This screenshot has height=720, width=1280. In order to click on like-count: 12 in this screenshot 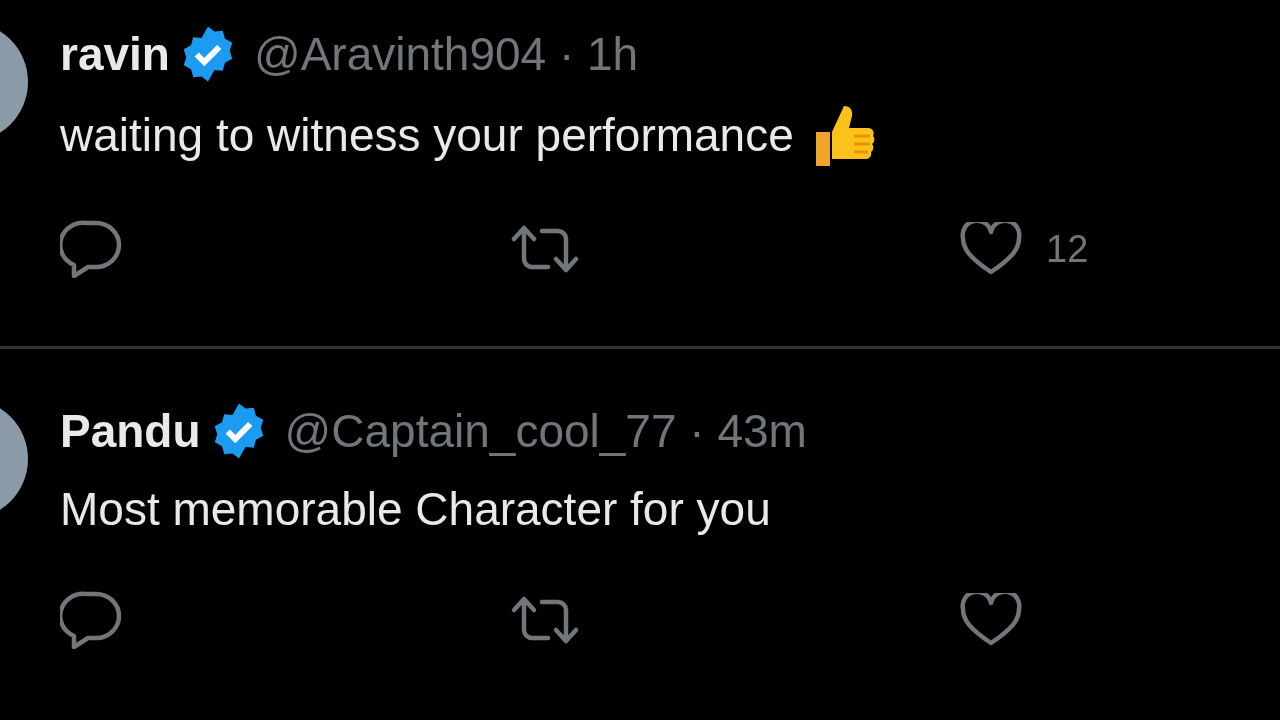, I will do `click(1067, 249)`.